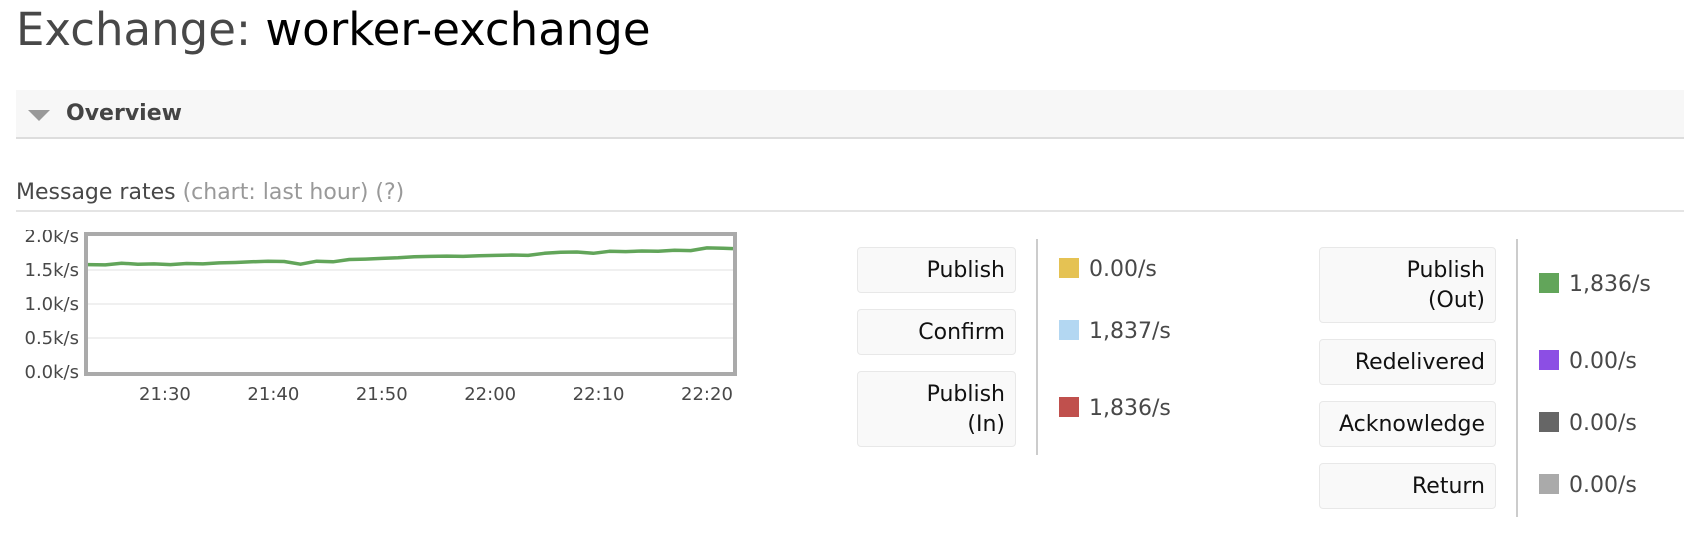 This screenshot has width=1684, height=554. What do you see at coordinates (1448, 486) in the screenshot?
I see `legend-label-line: Return` at bounding box center [1448, 486].